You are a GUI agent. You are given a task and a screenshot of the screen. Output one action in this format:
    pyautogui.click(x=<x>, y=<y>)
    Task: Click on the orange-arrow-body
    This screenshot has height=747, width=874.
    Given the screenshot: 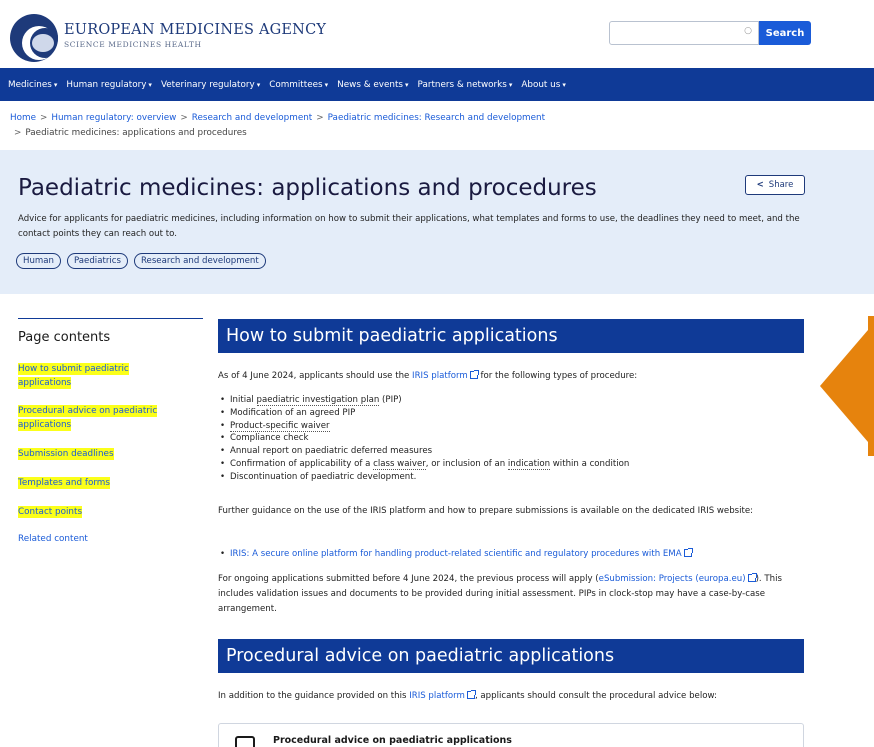 What is the action you would take?
    pyautogui.click(x=871, y=386)
    